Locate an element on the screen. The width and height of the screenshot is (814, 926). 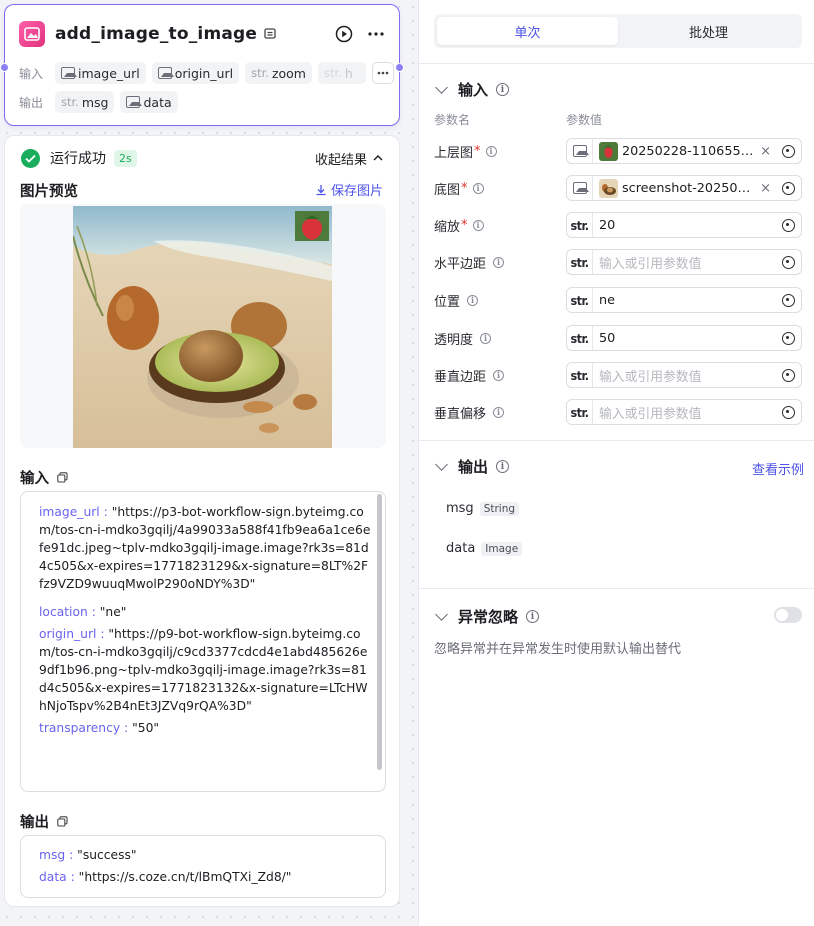
horizontal-margin-placeholder: 输入或引用参数值 is located at coordinates (684, 262).